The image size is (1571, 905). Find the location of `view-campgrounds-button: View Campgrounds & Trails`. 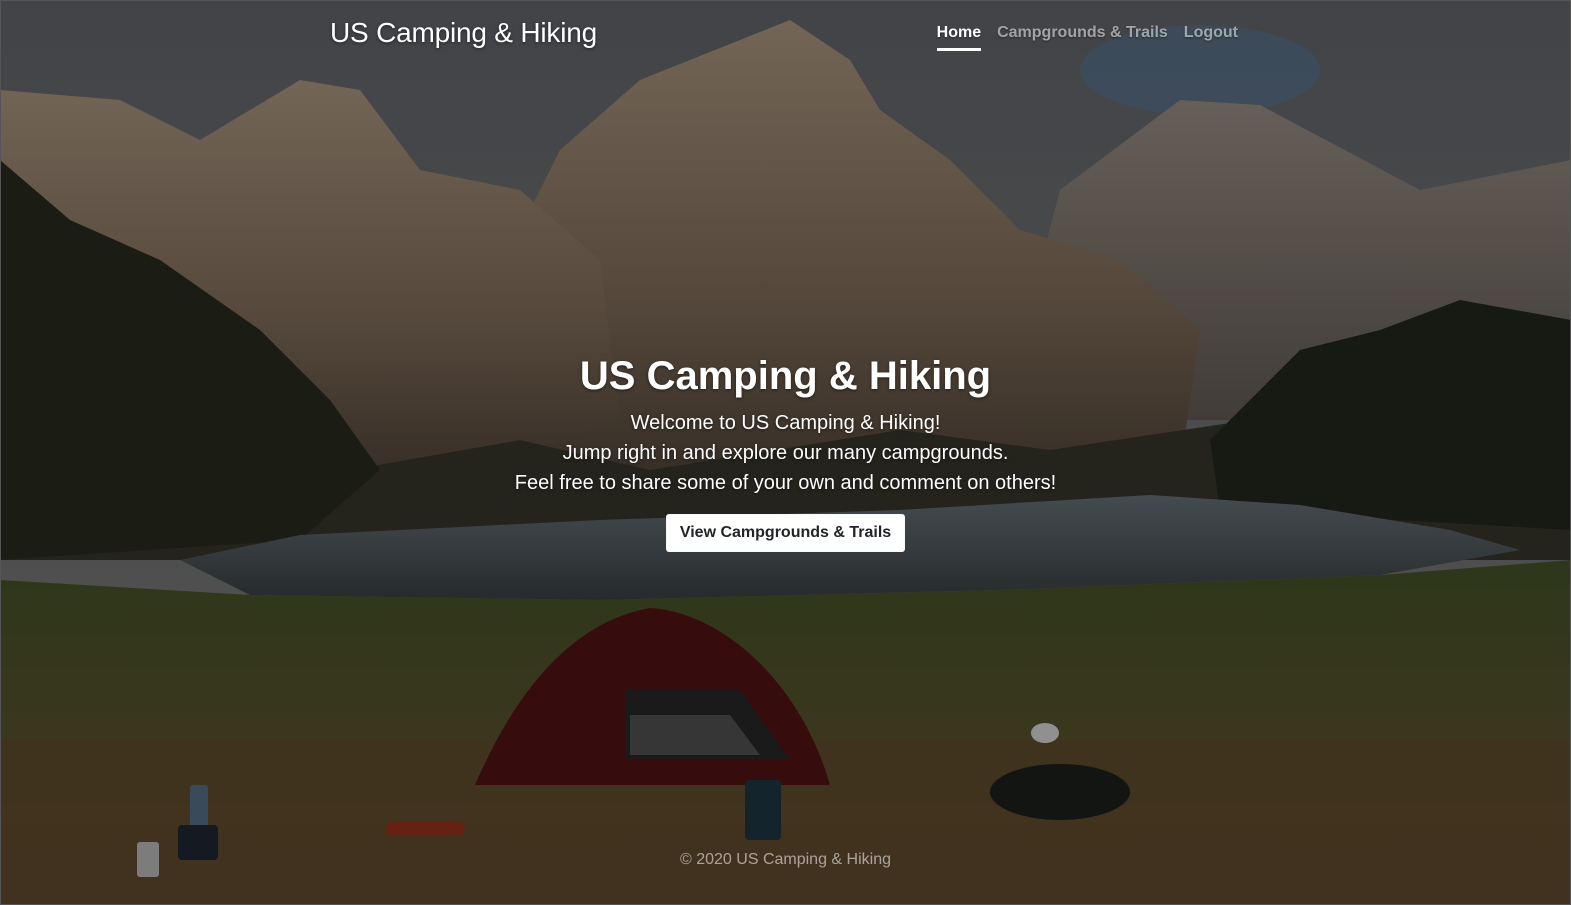

view-campgrounds-button: View Campgrounds & Trails is located at coordinates (785, 533).